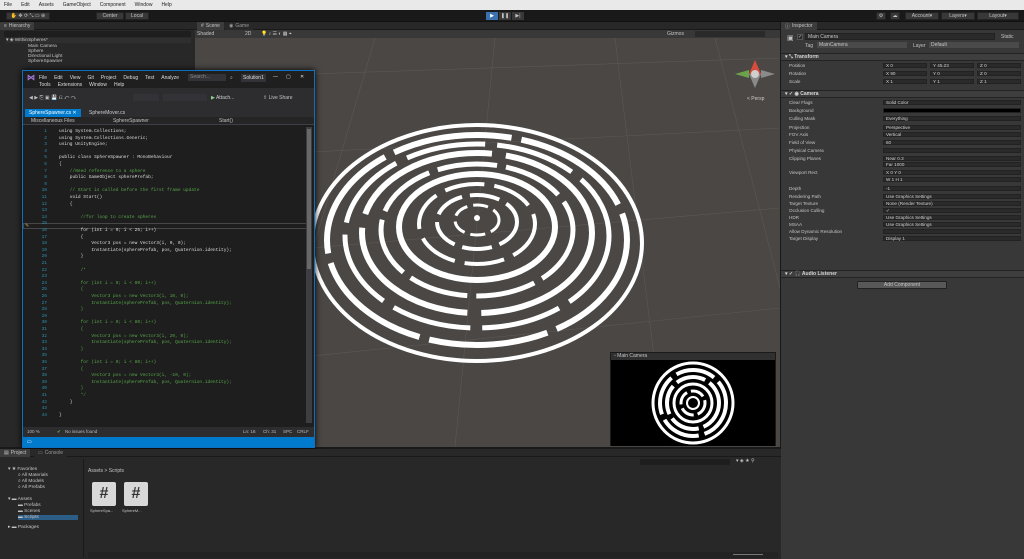 The image size is (1024, 559). What do you see at coordinates (952, 172) in the screenshot?
I see `camera-property-value: X 0 Y 0` at bounding box center [952, 172].